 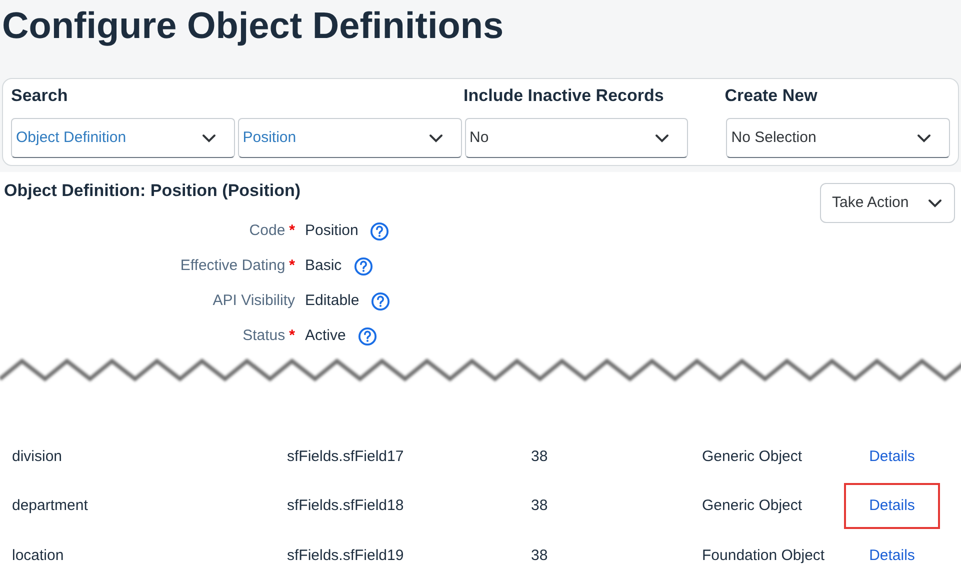 What do you see at coordinates (345, 456) in the screenshot?
I see `table-cell: sfFields.sfField17` at bounding box center [345, 456].